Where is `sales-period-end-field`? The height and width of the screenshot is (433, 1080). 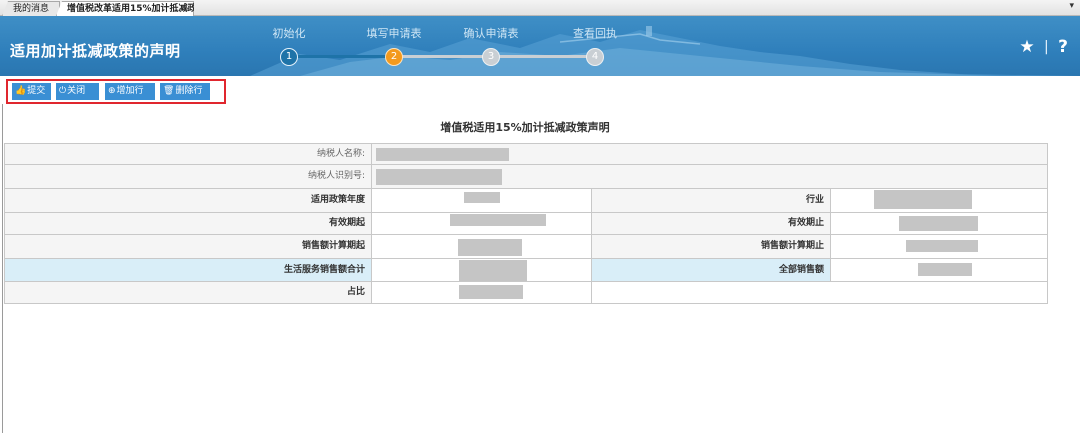
sales-period-end-field is located at coordinates (938, 246).